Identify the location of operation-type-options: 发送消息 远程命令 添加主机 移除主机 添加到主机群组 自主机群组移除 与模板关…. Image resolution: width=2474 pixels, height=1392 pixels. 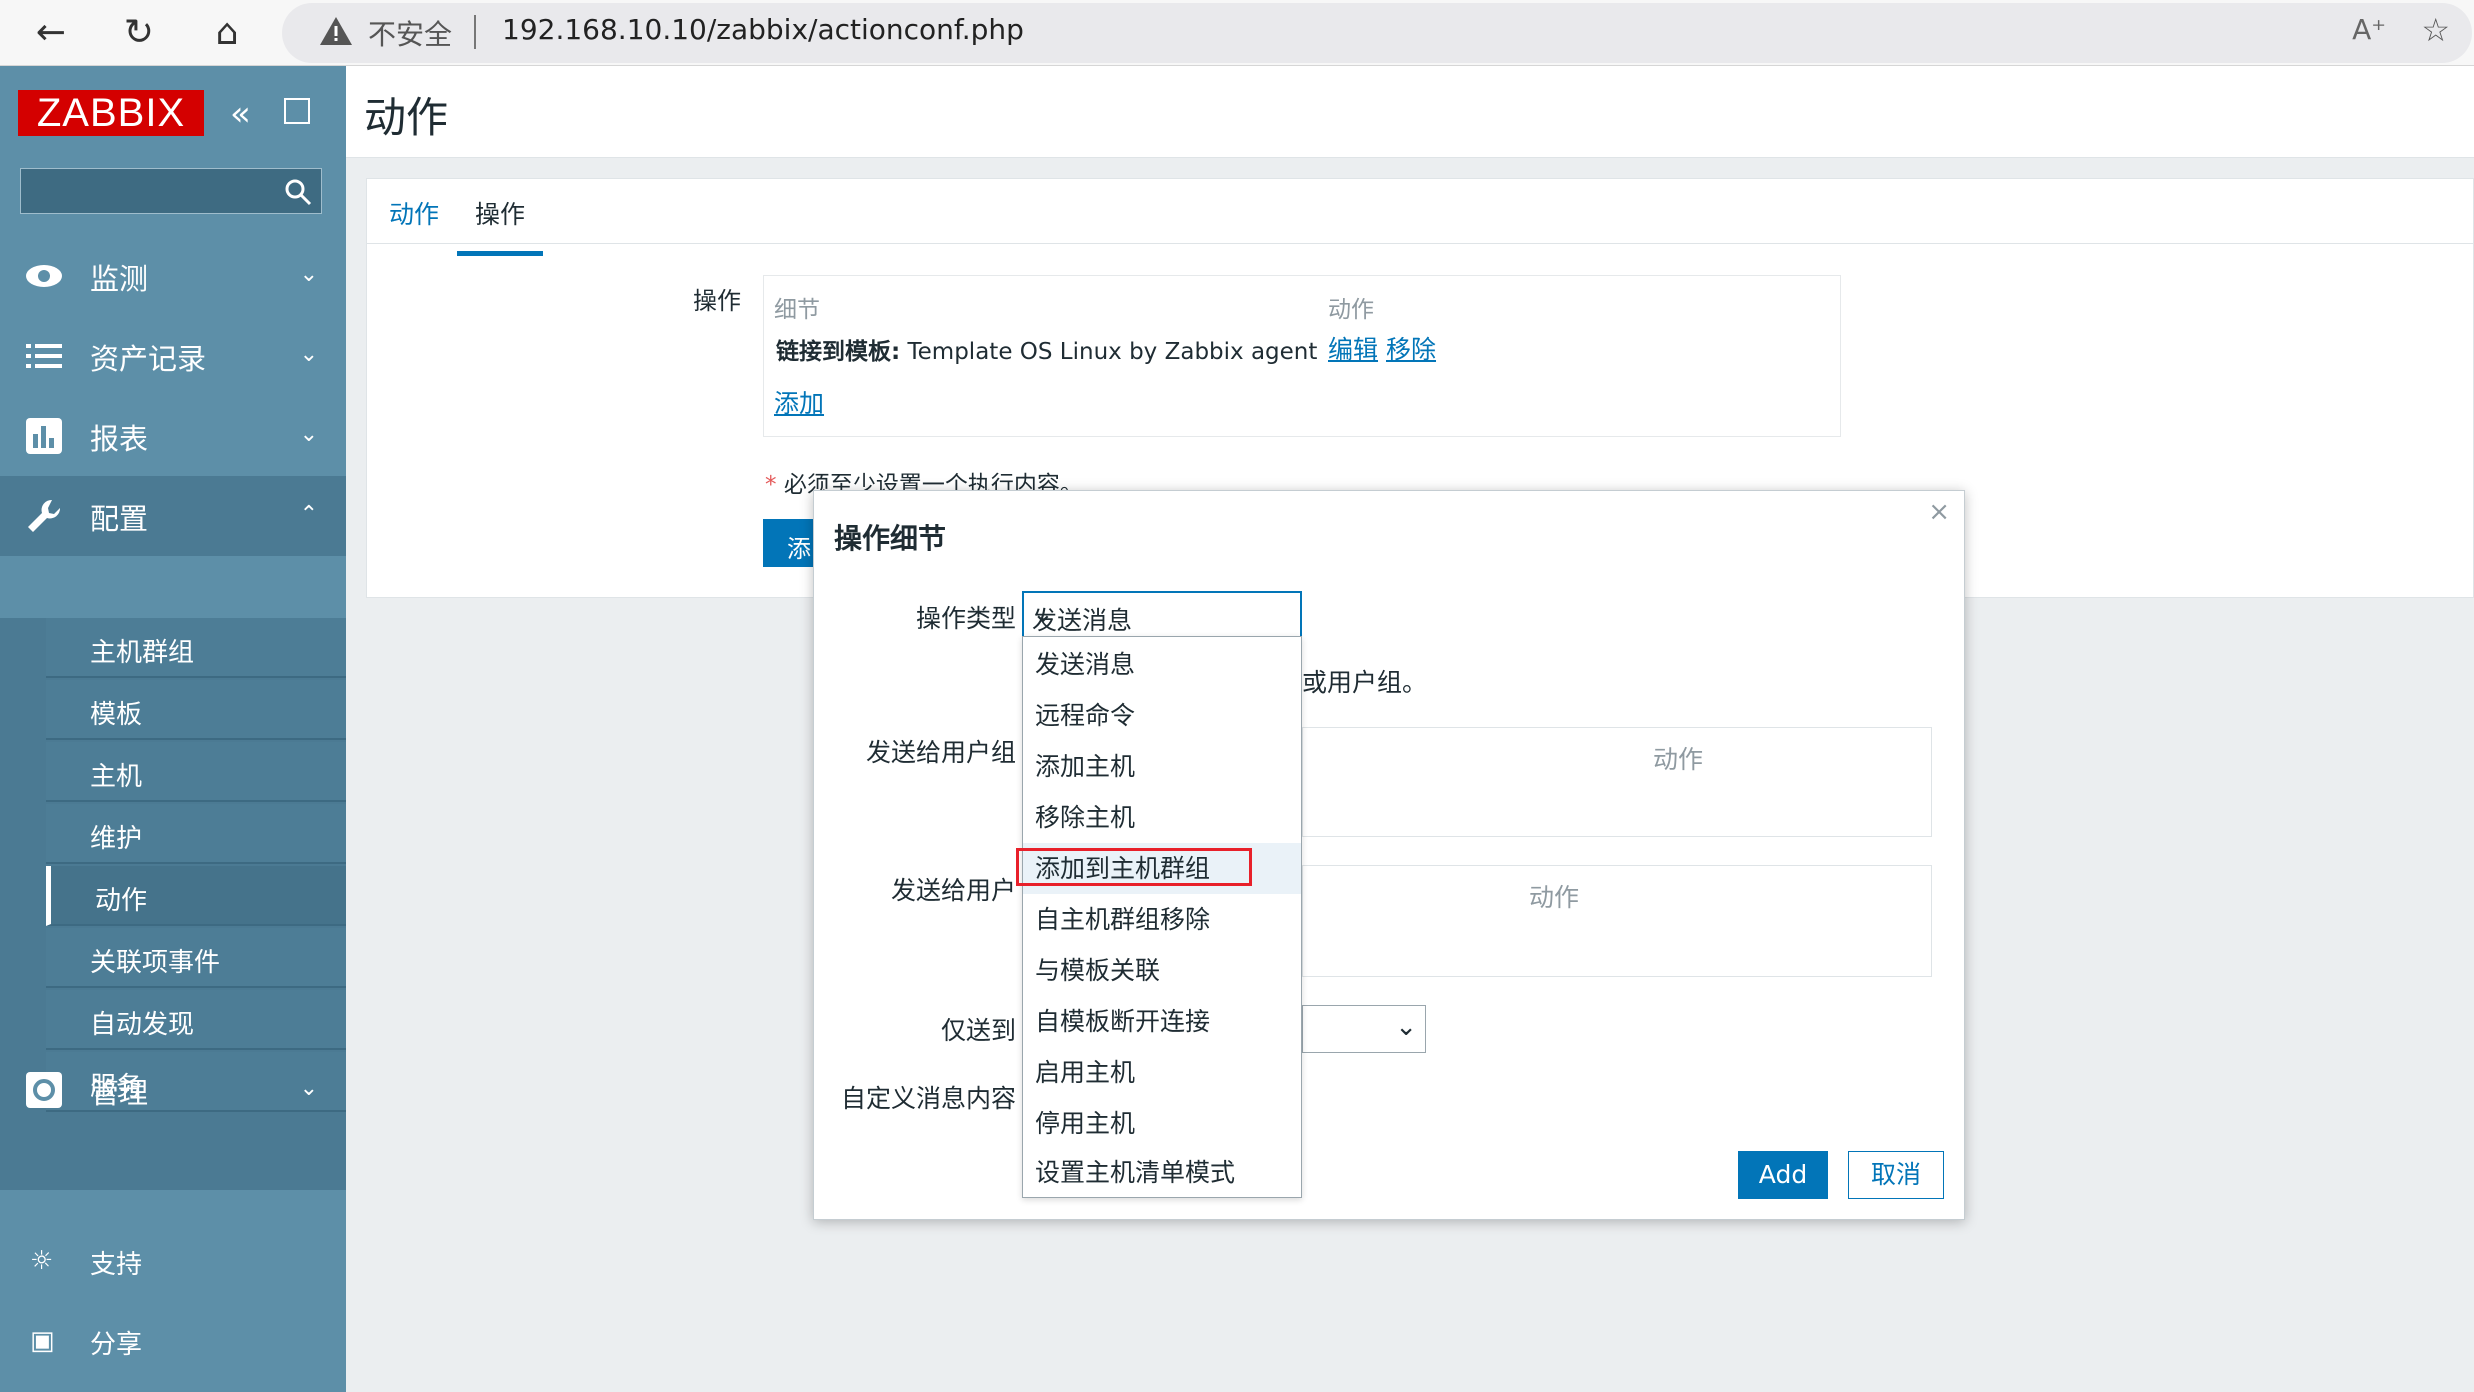
(1162, 917).